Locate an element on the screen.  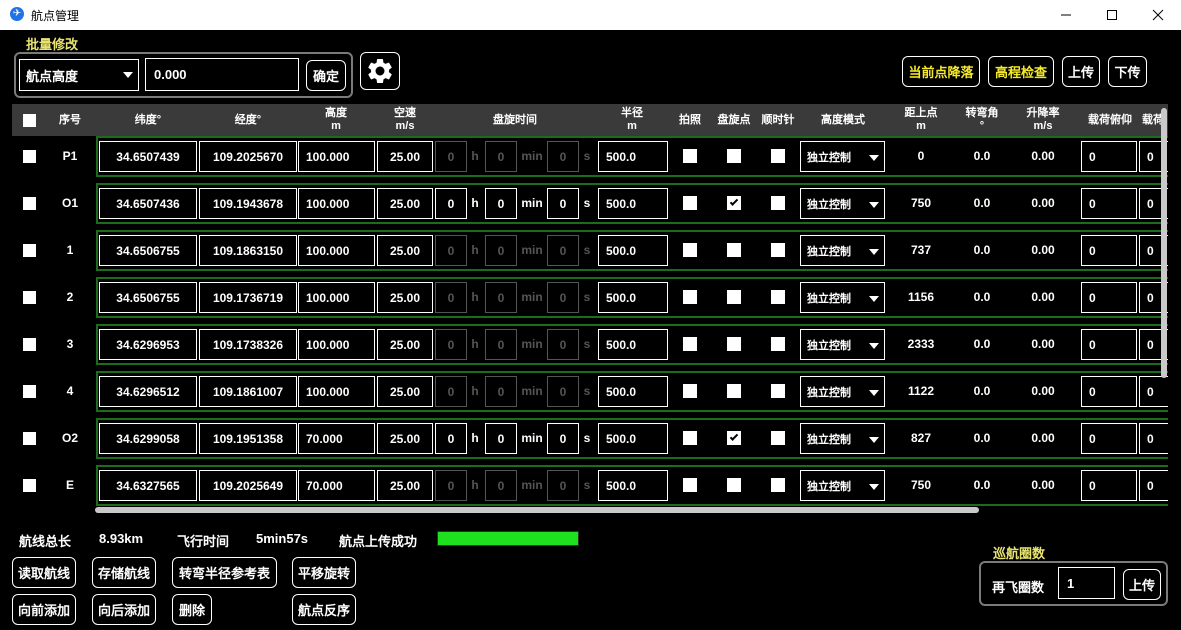
longitude-input: 109.1951358 is located at coordinates (248, 438).